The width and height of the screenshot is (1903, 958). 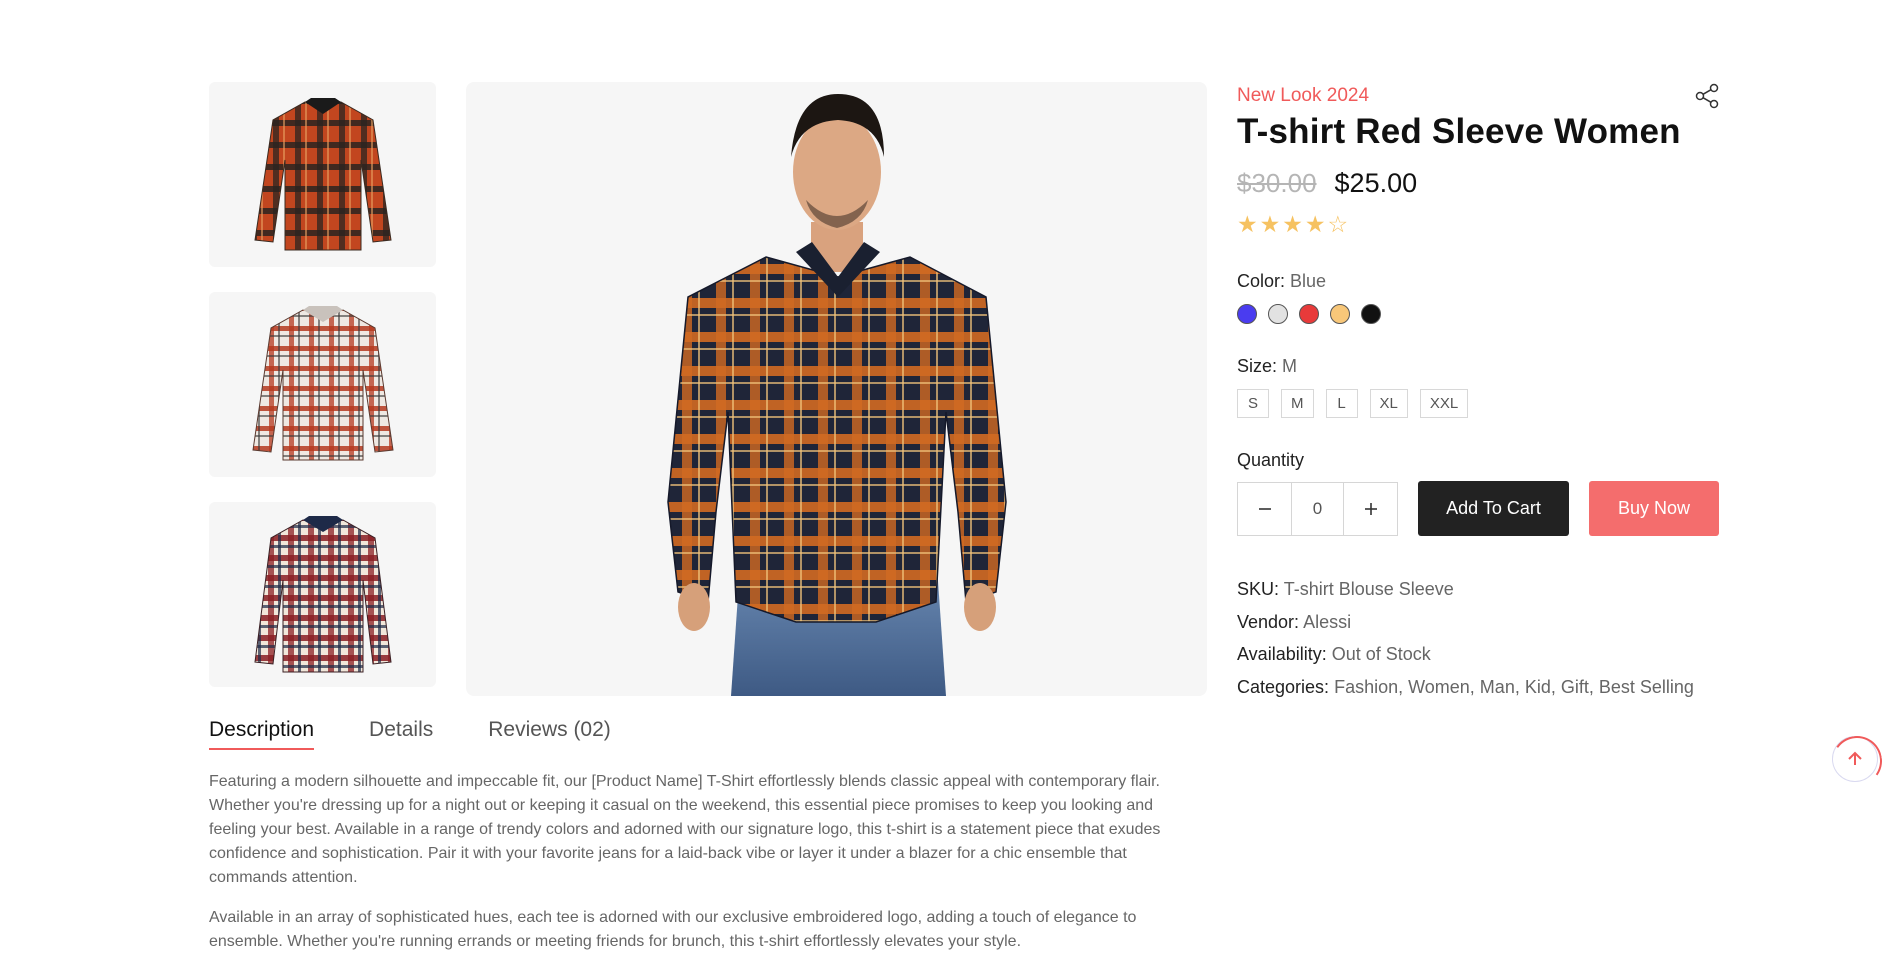 What do you see at coordinates (549, 734) in the screenshot?
I see `tab-reviews: Reviews (02)` at bounding box center [549, 734].